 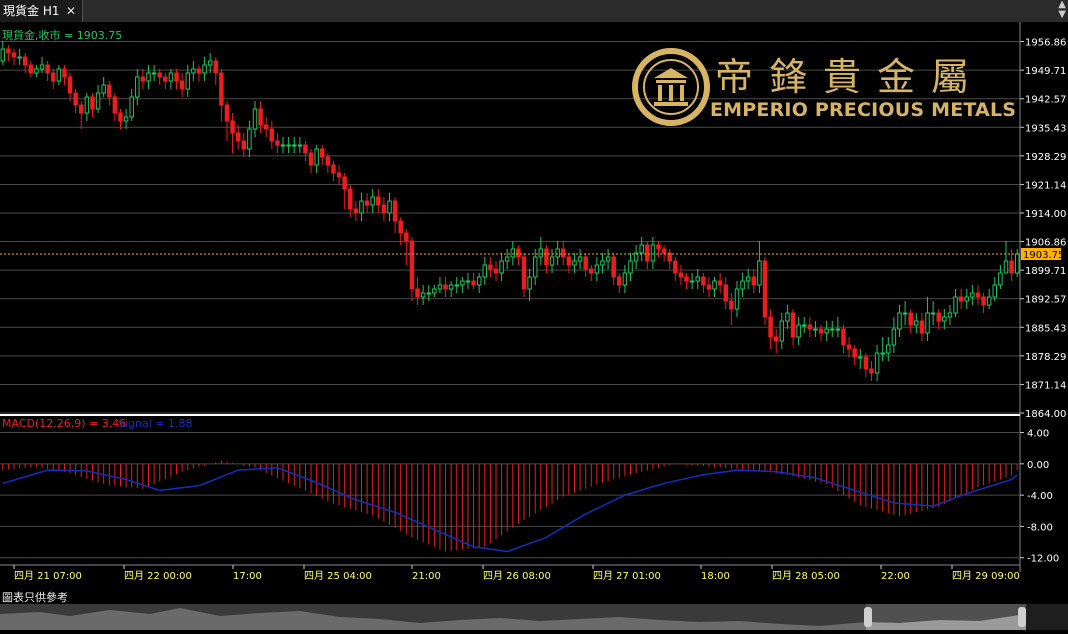 I want to click on navigator-right-handle, so click(x=1022, y=617).